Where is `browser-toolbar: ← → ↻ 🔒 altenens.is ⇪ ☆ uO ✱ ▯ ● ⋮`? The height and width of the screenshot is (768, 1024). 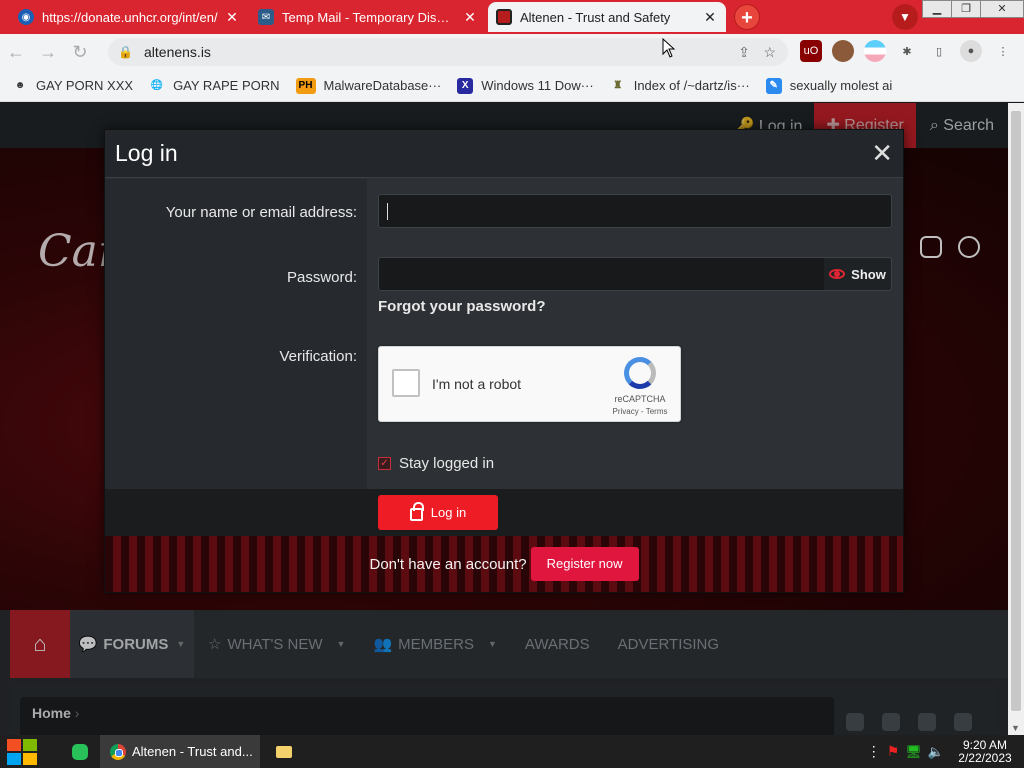
browser-toolbar: ← → ↻ 🔒 altenens.is ⇪ ☆ uO ✱ ▯ ● ⋮ is located at coordinates (512, 52).